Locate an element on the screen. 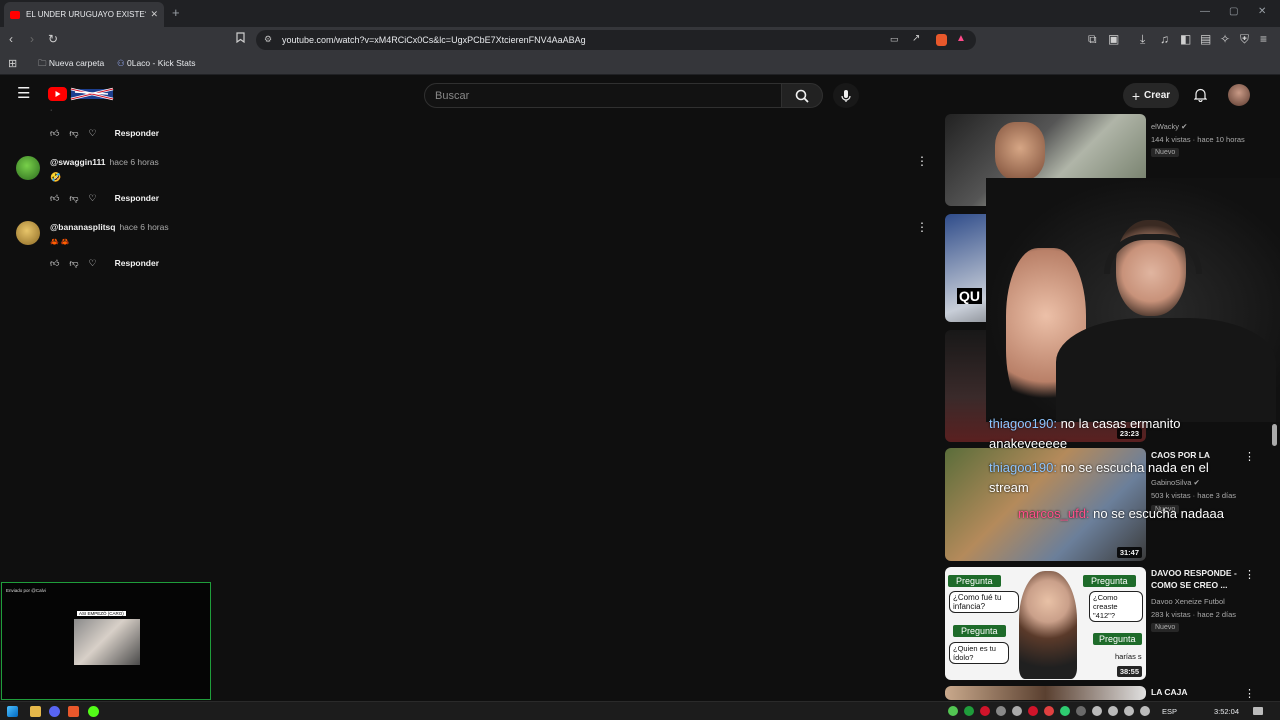  custom-logo-flag-icon is located at coordinates (92, 94).